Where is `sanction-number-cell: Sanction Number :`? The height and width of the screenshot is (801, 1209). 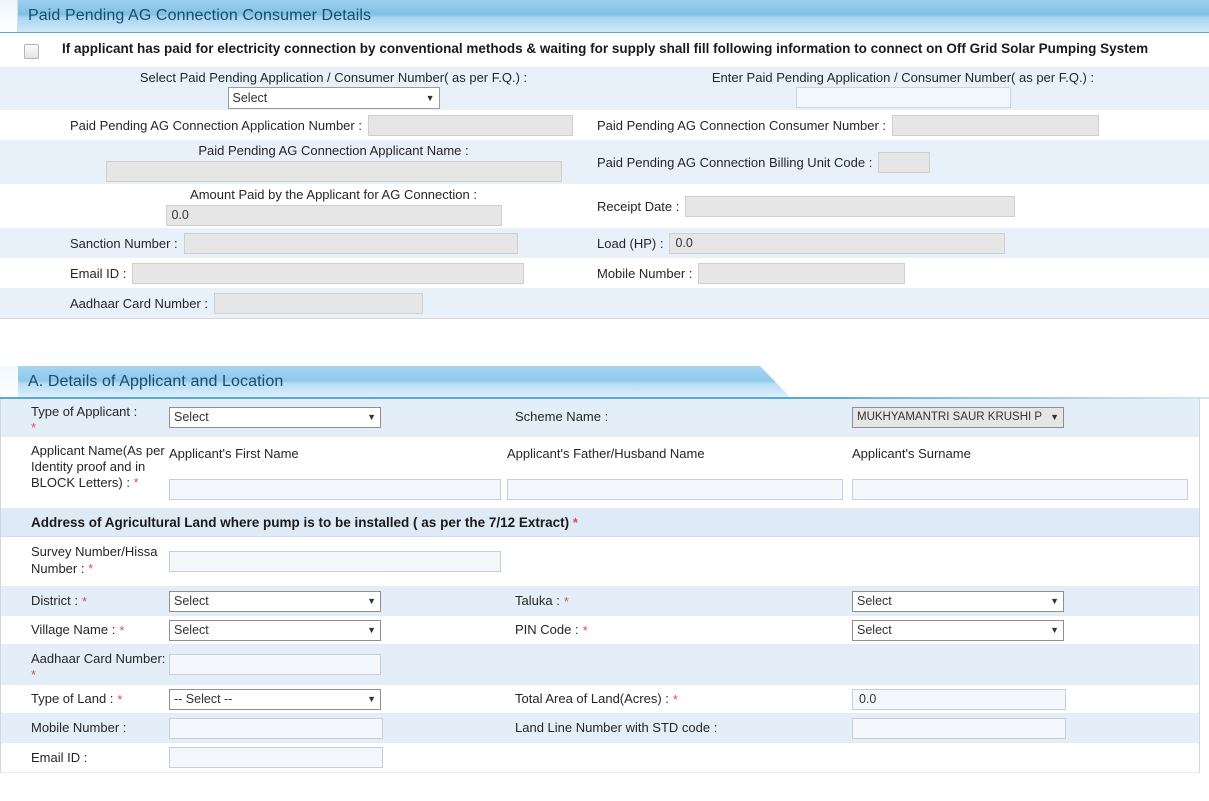
sanction-number-cell: Sanction Number : is located at coordinates (298, 243).